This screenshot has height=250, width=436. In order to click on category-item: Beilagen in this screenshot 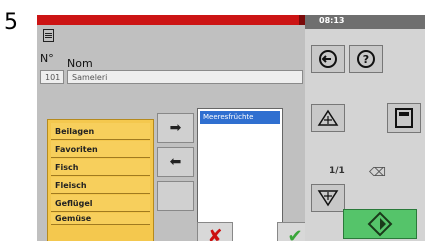, I will do `click(100, 131)`.